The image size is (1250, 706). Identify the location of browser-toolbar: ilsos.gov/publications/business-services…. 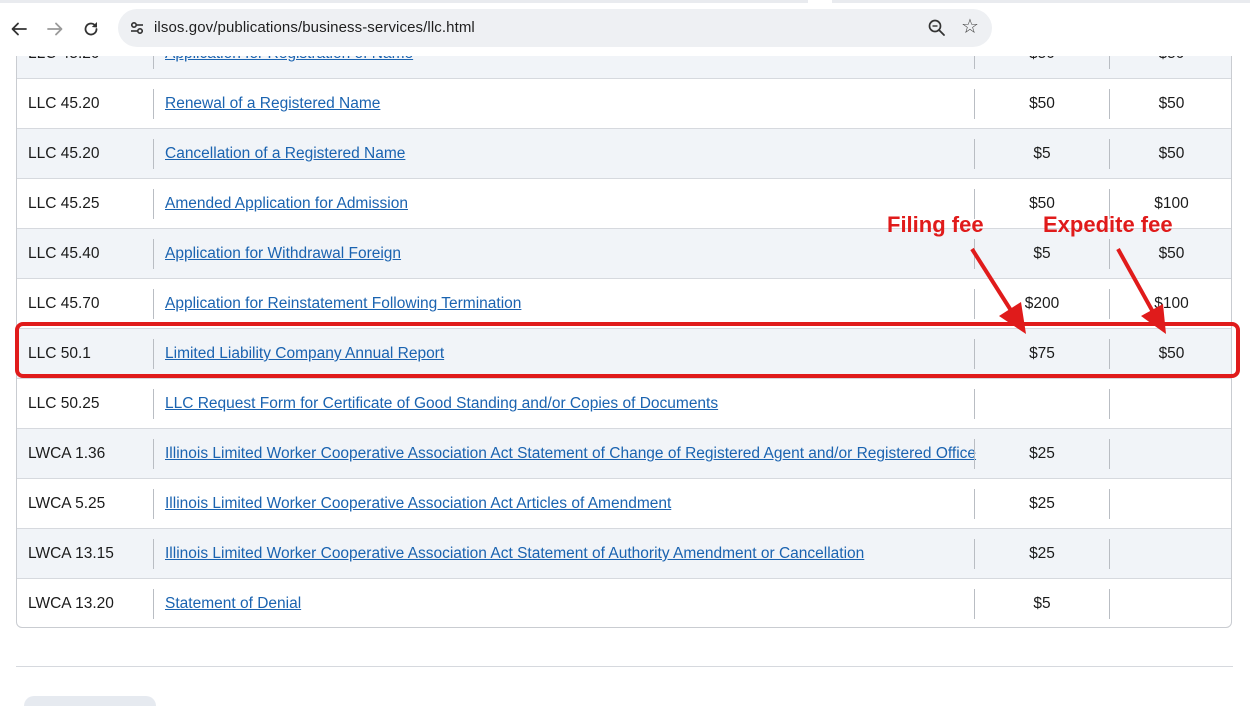
(625, 28).